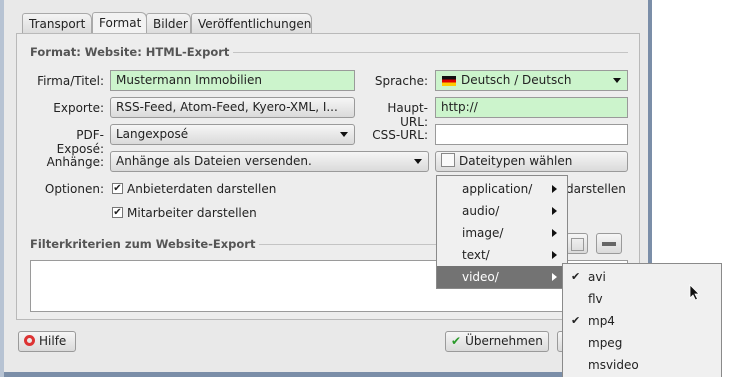 This screenshot has height=377, width=729. I want to click on cssurl-input, so click(531, 134).